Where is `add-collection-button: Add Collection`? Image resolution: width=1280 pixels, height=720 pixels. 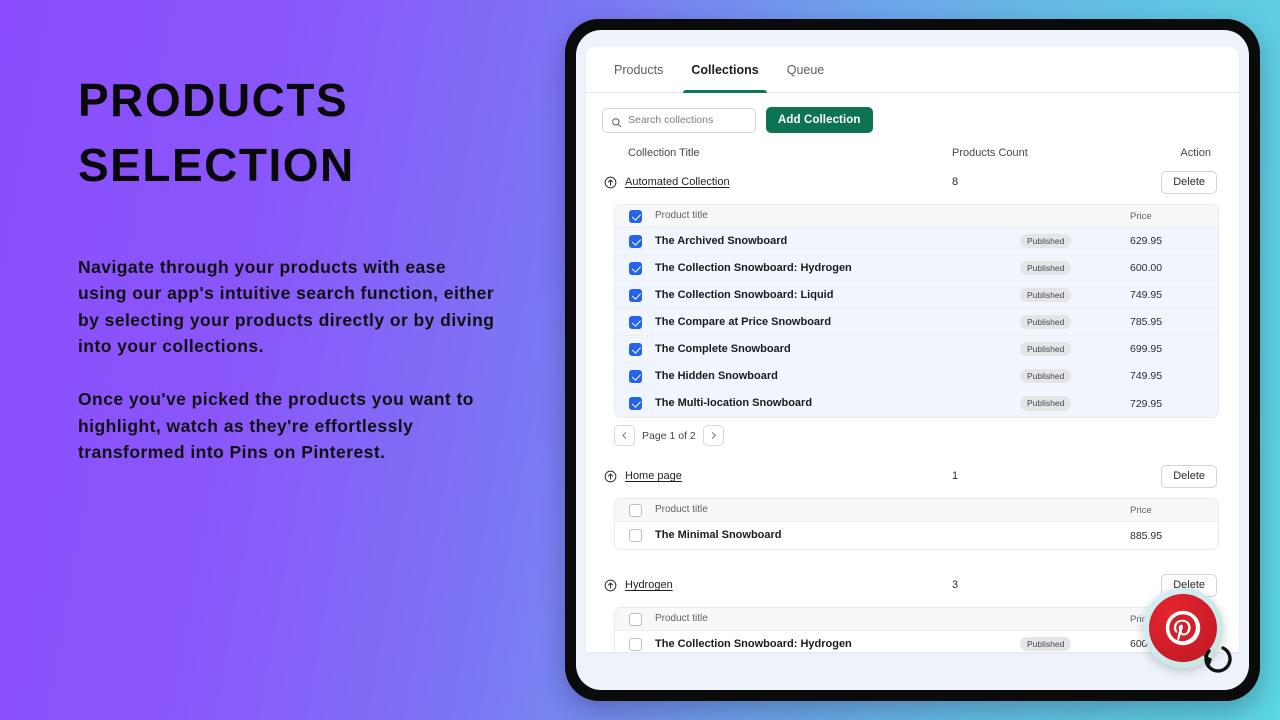 add-collection-button: Add Collection is located at coordinates (819, 120).